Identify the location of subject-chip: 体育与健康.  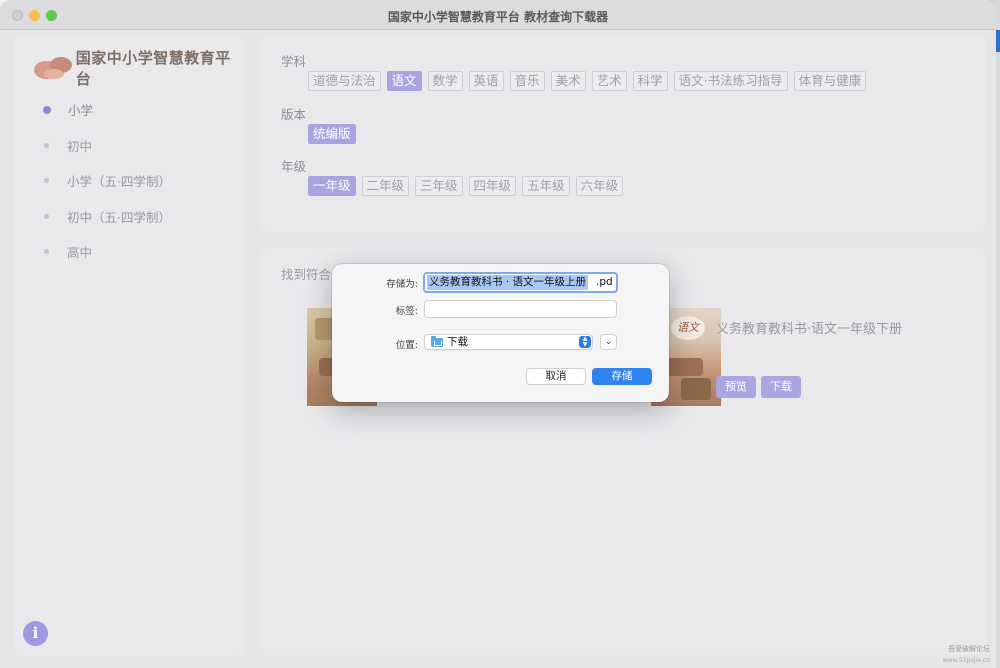
(830, 81).